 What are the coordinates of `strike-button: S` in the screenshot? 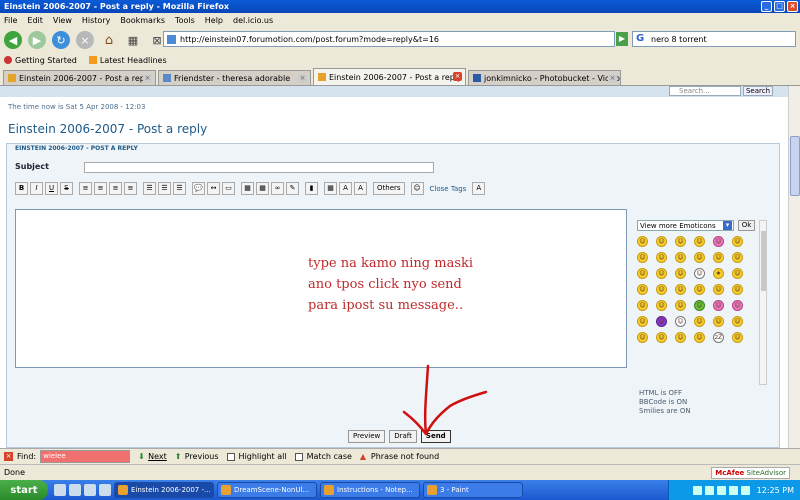 It's located at (66, 188).